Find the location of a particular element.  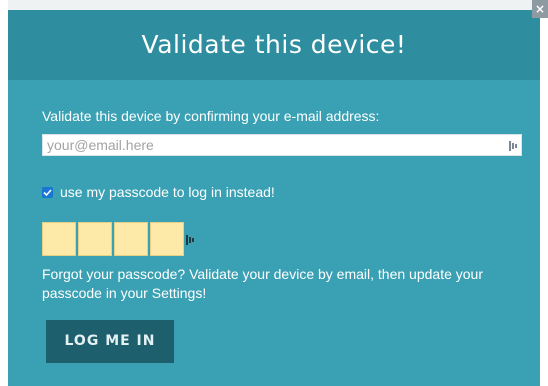

passcode-checkbox is located at coordinates (47, 192).